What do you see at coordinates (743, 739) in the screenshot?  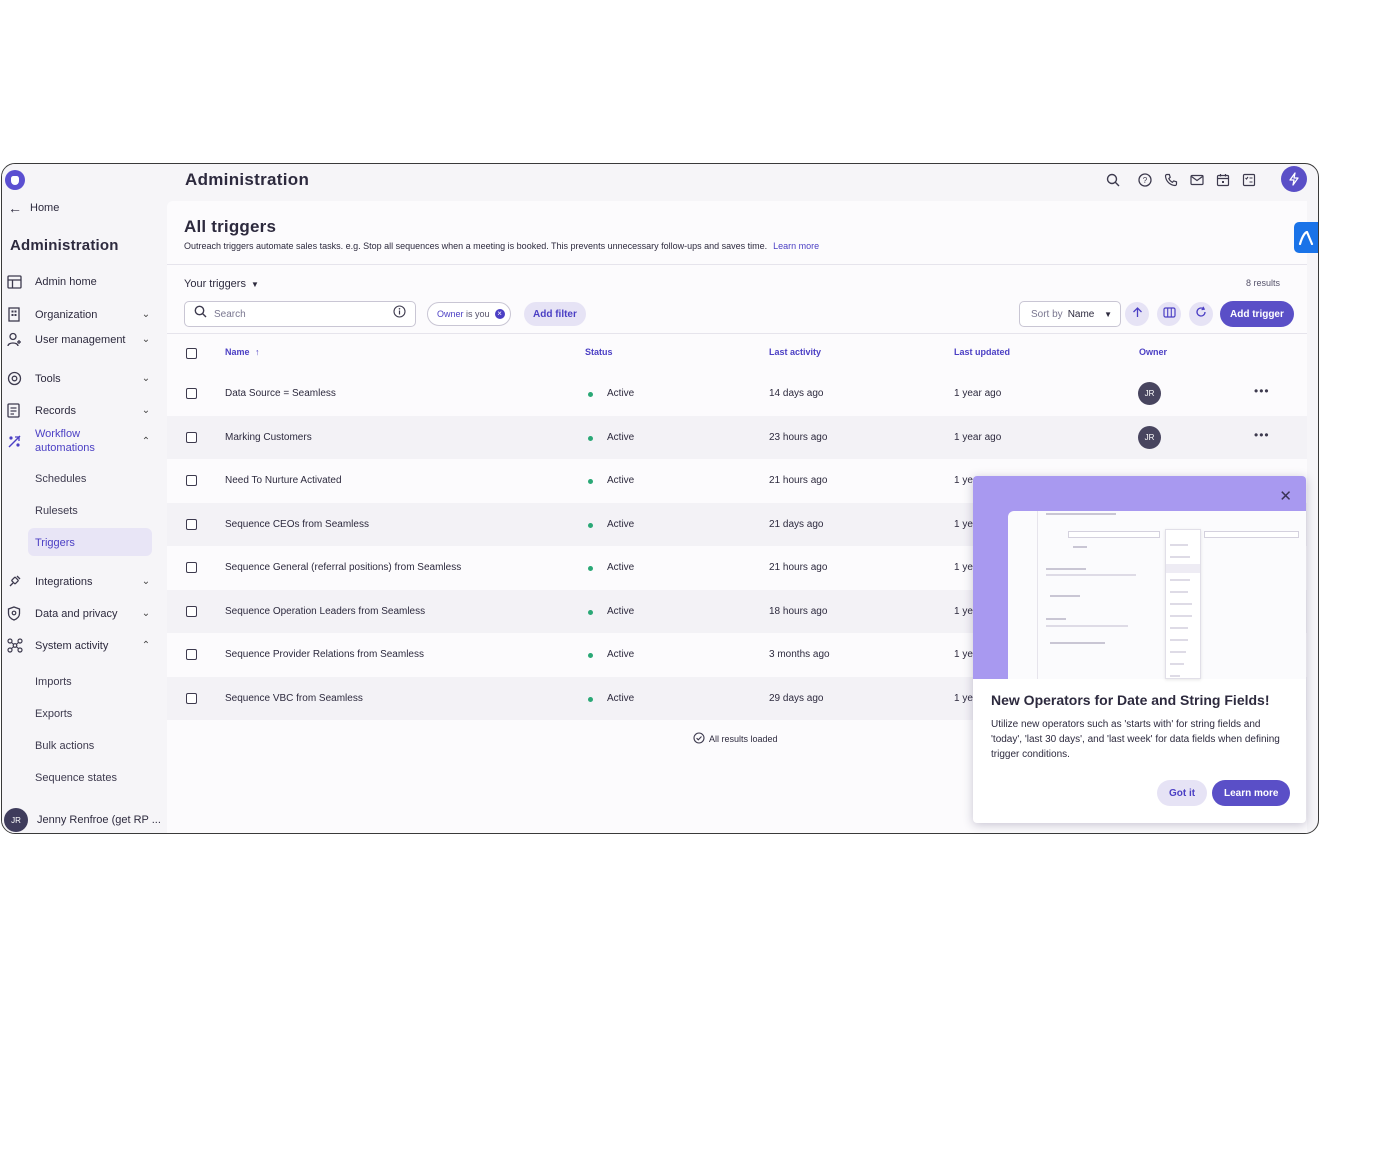 I see `loaded-text: All results loaded` at bounding box center [743, 739].